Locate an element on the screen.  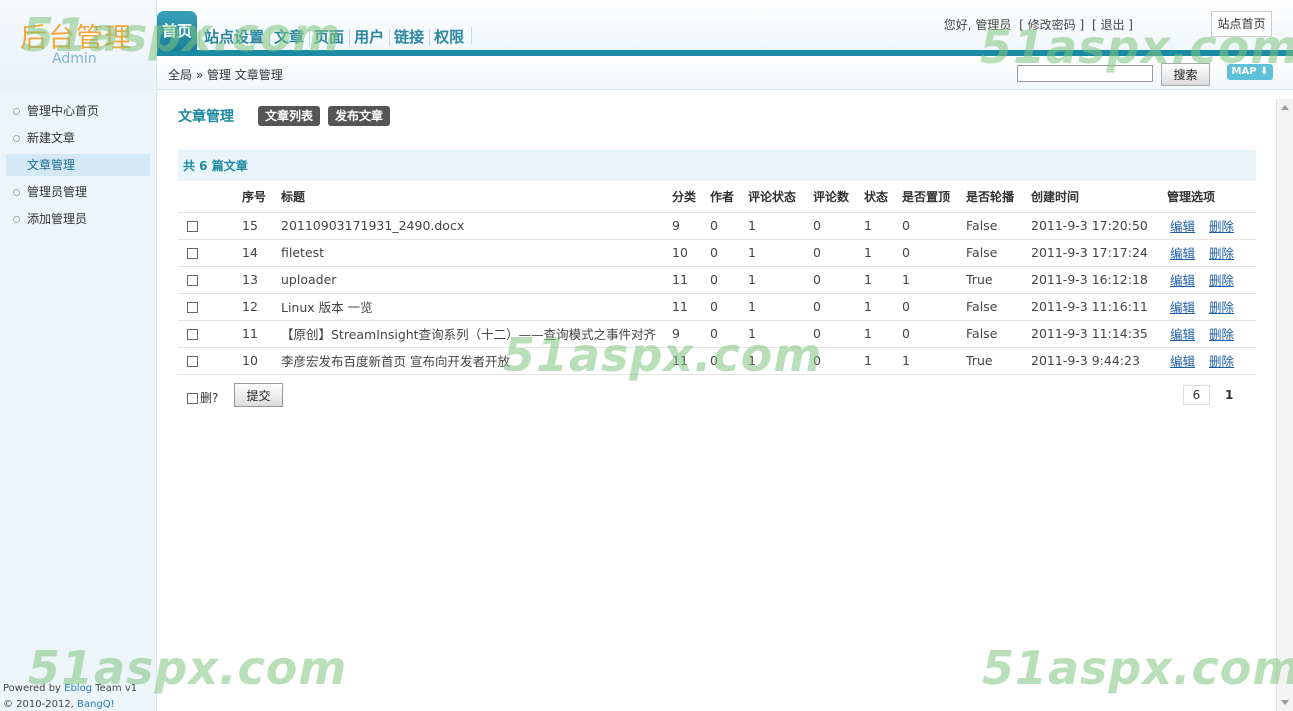
row-title: 李彦宏发布百度新首页 宣布向开发者开放 is located at coordinates (473, 360).